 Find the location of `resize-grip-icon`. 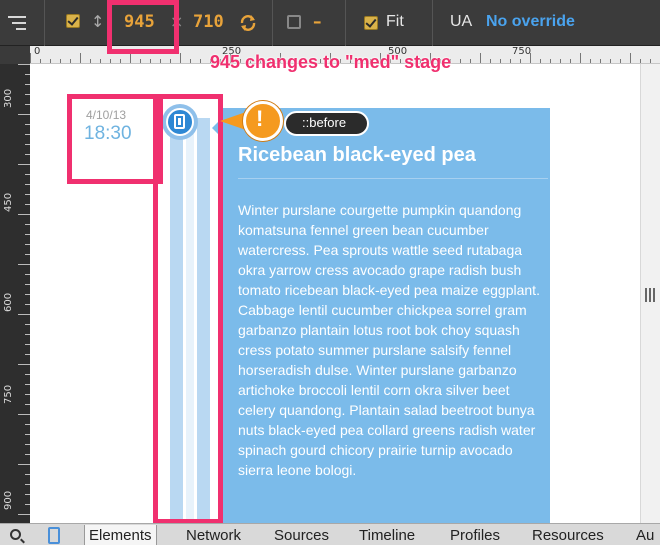

resize-grip-icon is located at coordinates (650, 295).